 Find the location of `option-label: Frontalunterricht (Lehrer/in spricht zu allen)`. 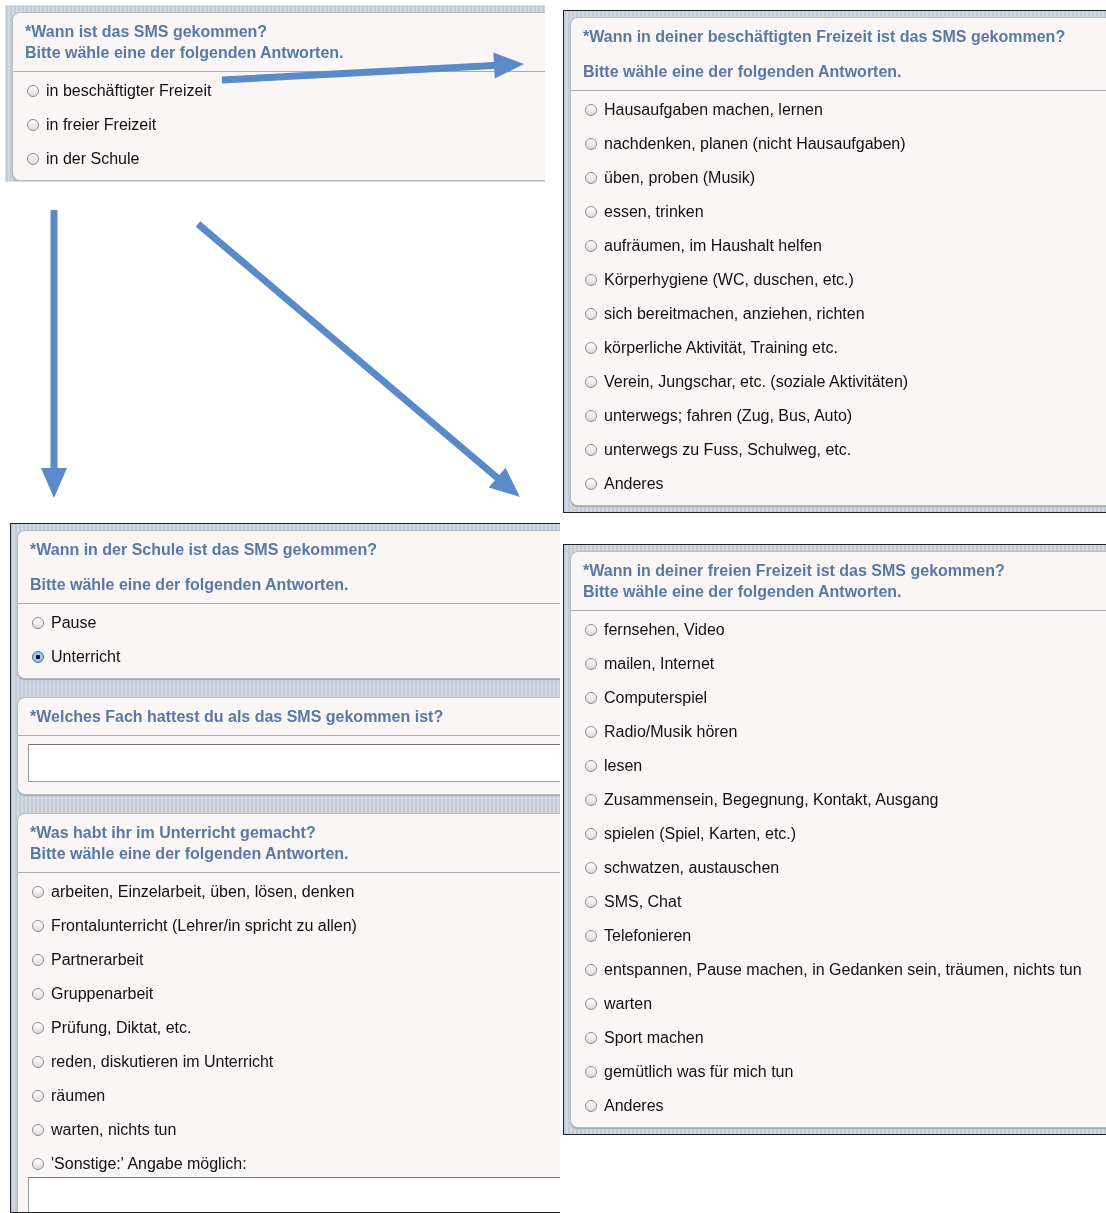

option-label: Frontalunterricht (Lehrer/in spricht zu allen) is located at coordinates (204, 925).